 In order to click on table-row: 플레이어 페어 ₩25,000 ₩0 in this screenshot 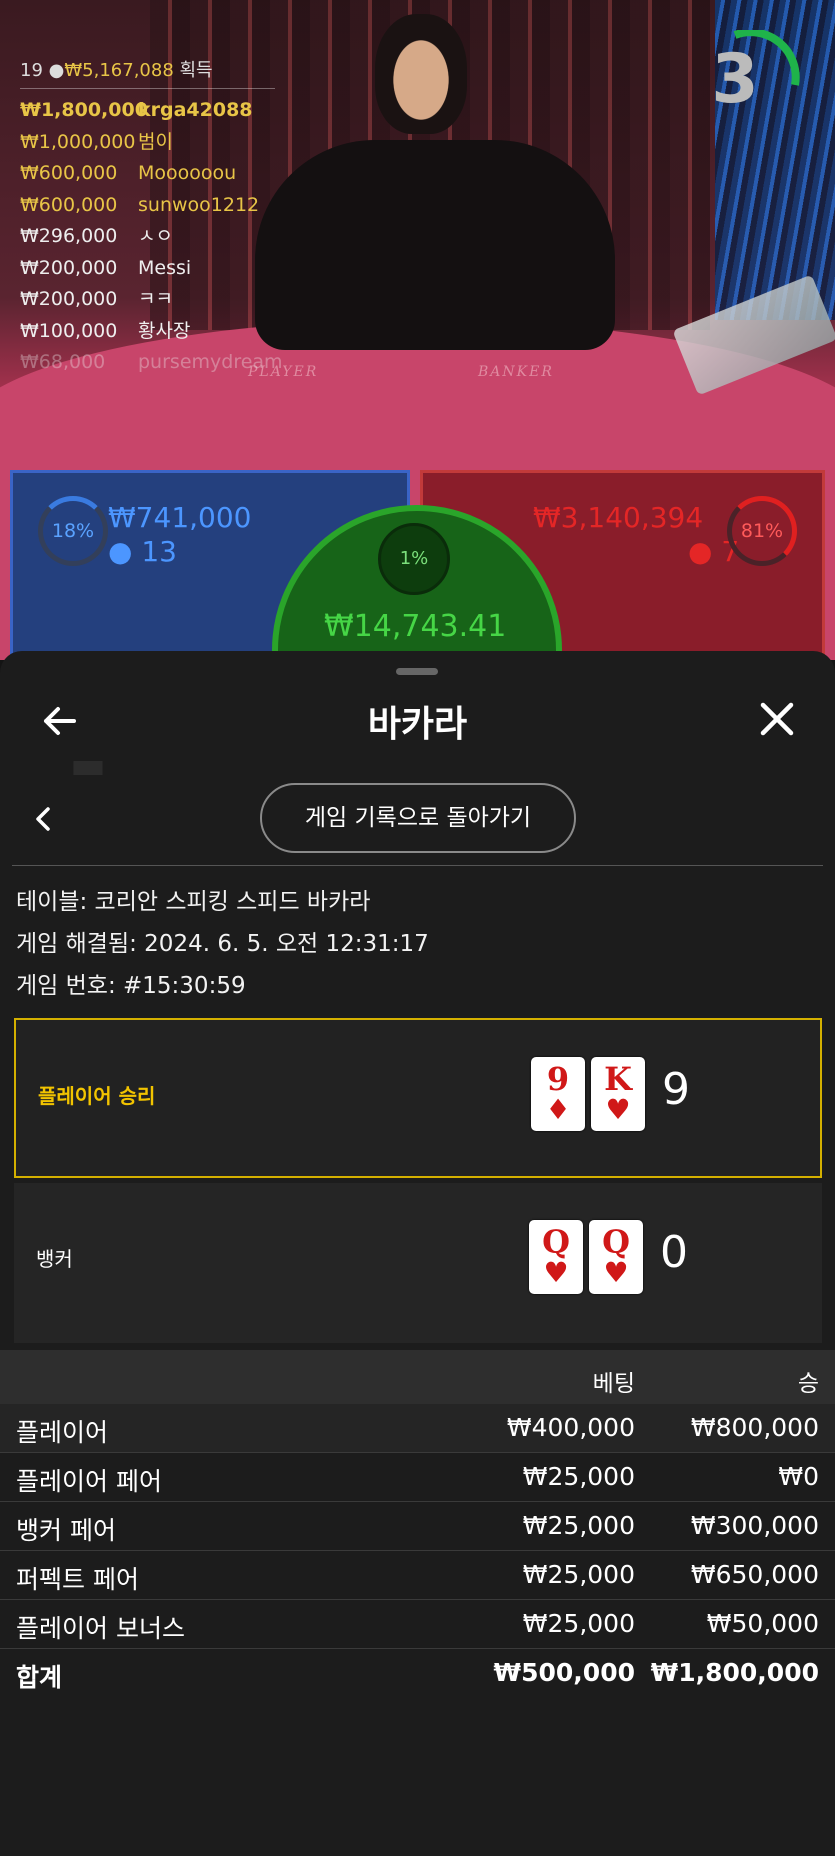, I will do `click(417, 1477)`.